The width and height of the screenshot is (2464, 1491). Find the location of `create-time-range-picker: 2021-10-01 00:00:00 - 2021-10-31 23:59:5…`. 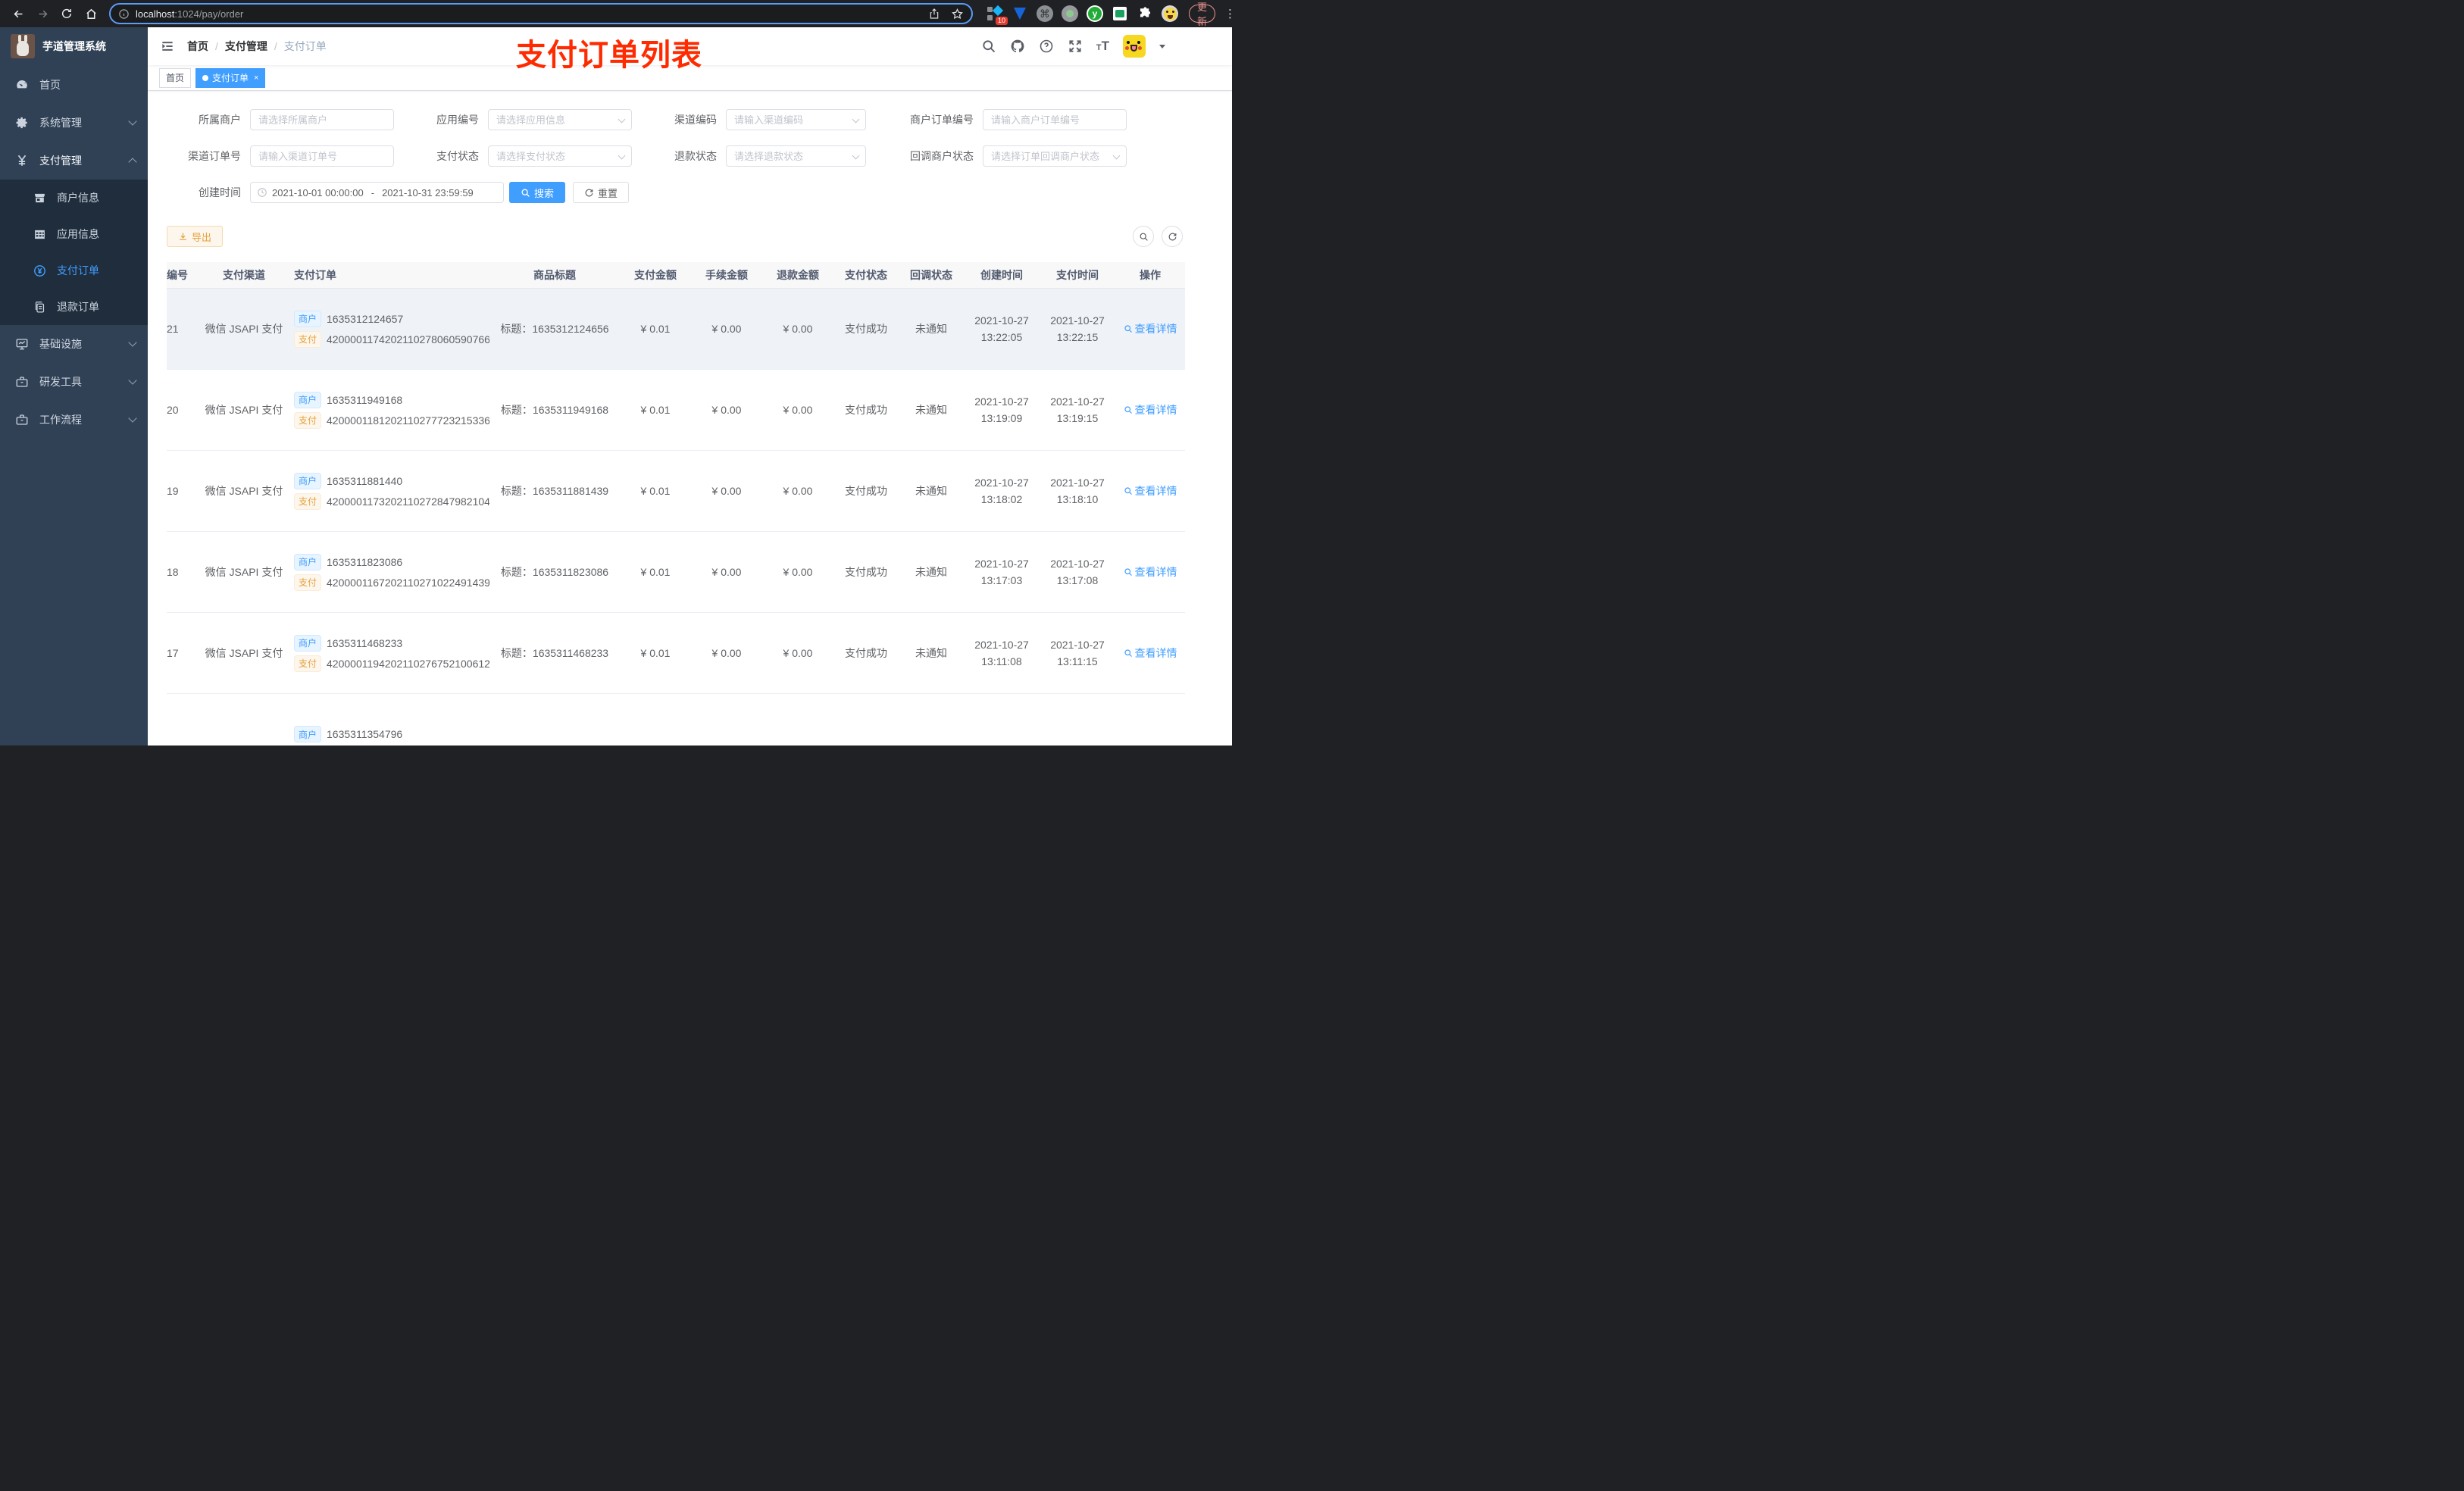

create-time-range-picker: 2021-10-01 00:00:00 - 2021-10-31 23:59:5… is located at coordinates (377, 192).